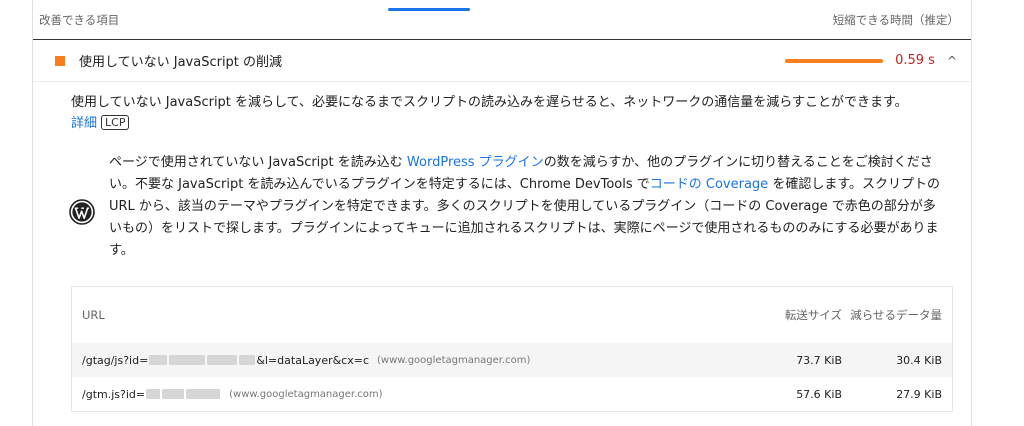  Describe the element at coordinates (813, 315) in the screenshot. I see `size-column-header: 転送サイズ` at that location.